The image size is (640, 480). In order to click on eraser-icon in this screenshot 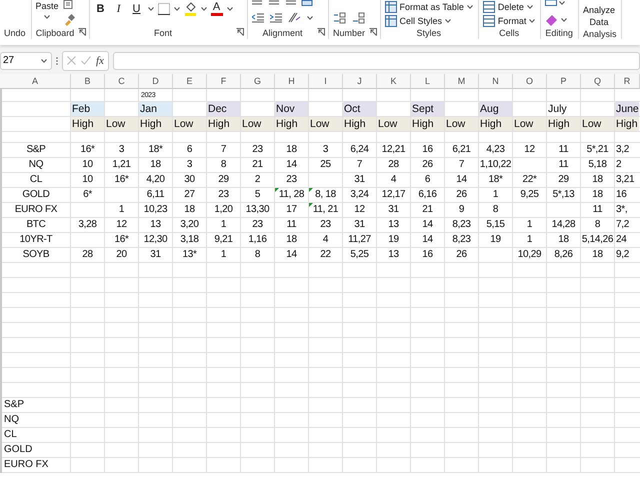, I will do `click(552, 20)`.